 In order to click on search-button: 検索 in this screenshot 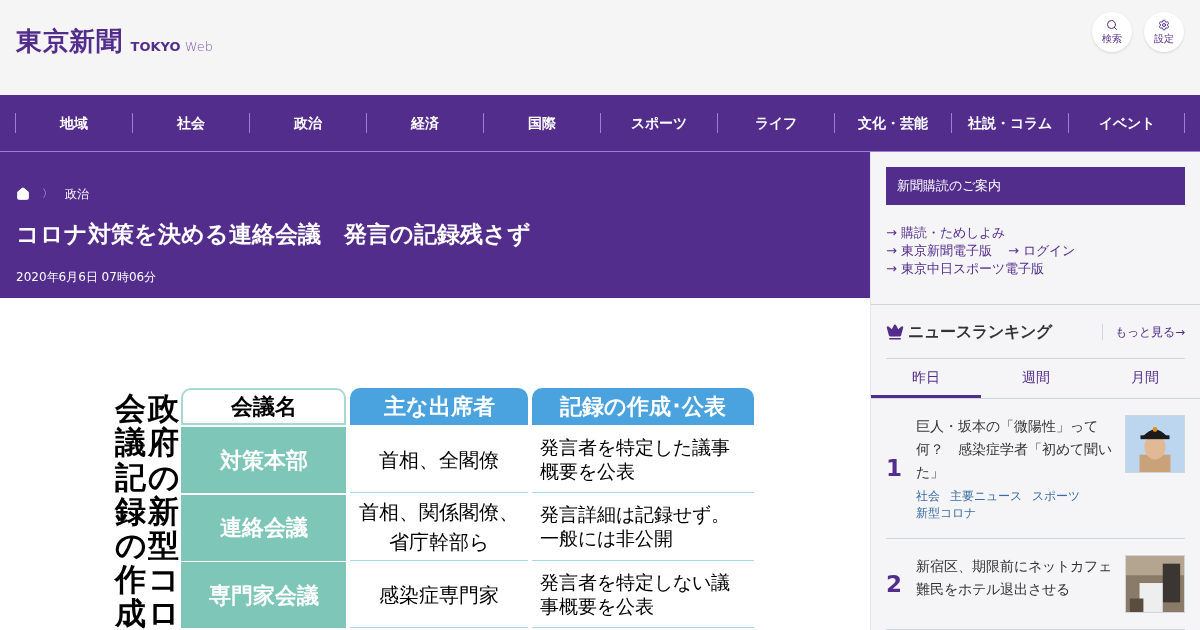, I will do `click(1112, 31)`.